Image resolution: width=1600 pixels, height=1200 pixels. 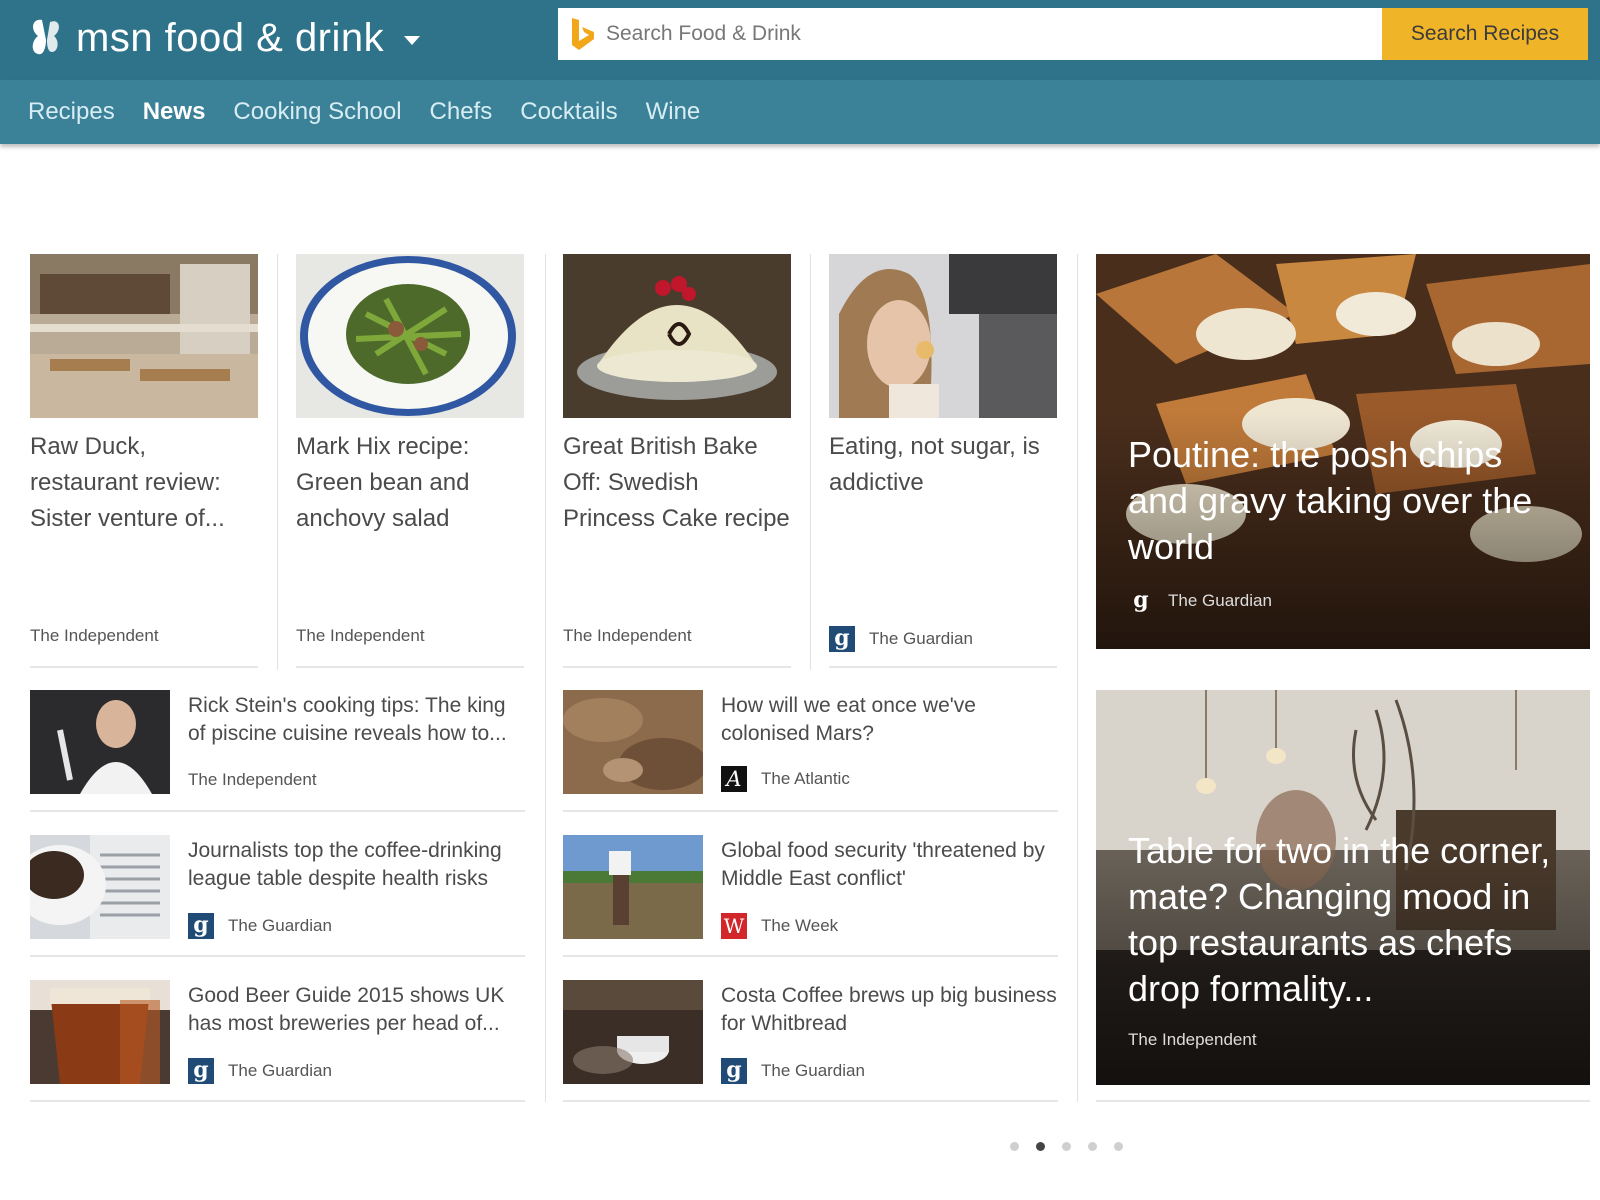 I want to click on search-box, so click(x=970, y=34).